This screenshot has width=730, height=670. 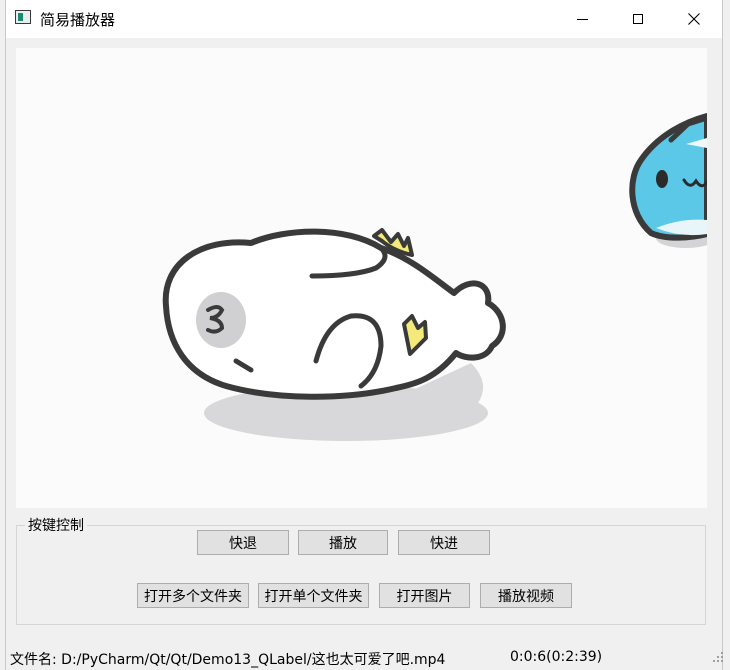 What do you see at coordinates (78, 20) in the screenshot?
I see `window-title: 简易播放器` at bounding box center [78, 20].